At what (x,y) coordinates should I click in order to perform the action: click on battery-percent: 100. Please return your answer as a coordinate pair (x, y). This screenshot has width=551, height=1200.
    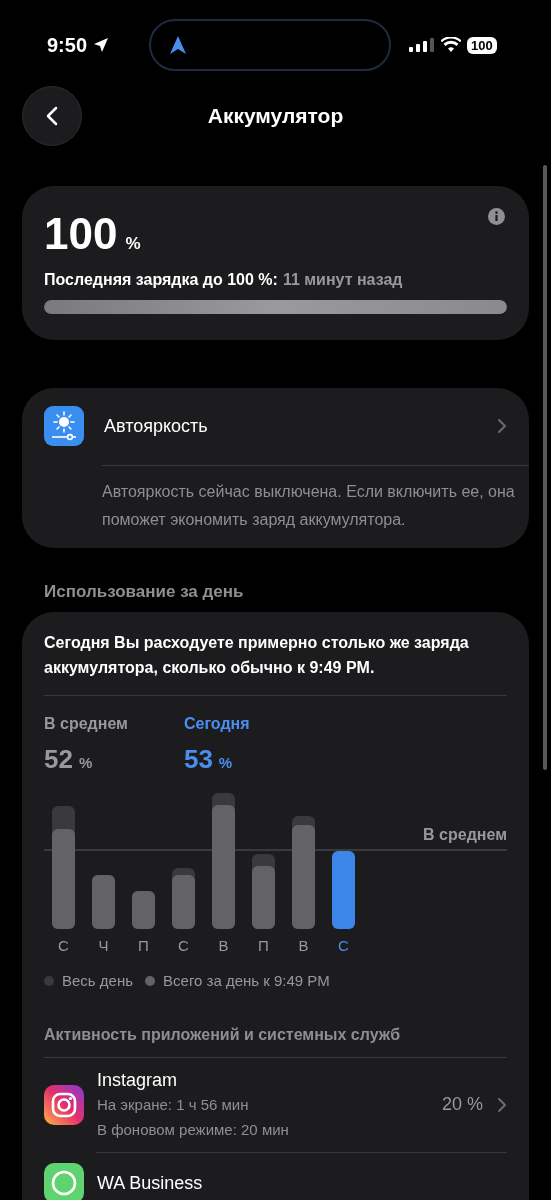
    Looking at the image, I should click on (81, 234).